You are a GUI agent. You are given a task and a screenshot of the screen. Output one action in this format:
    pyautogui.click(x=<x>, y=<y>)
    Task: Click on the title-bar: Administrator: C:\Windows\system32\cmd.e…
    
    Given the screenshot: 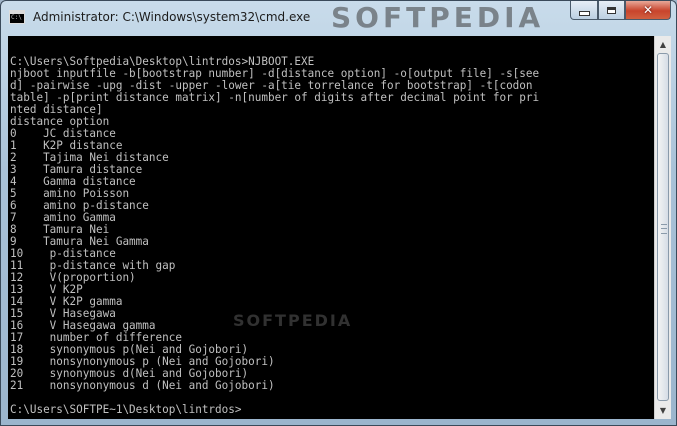 What is the action you would take?
    pyautogui.click(x=338, y=18)
    